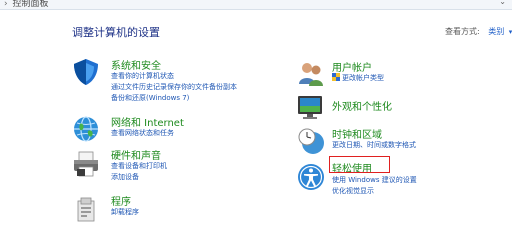 This screenshot has height=243, width=512. Describe the element at coordinates (171, 167) in the screenshot. I see `category-hardware-sound: 硬件和声音 查看设备和打印机 添加设备` at that location.